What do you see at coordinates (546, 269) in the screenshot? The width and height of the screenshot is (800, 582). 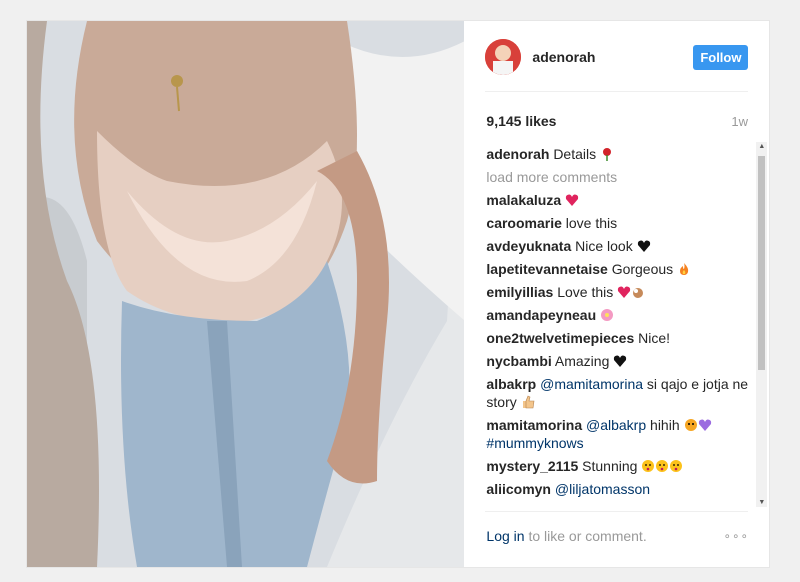 I see `comment-username: lapetitevannetaise` at bounding box center [546, 269].